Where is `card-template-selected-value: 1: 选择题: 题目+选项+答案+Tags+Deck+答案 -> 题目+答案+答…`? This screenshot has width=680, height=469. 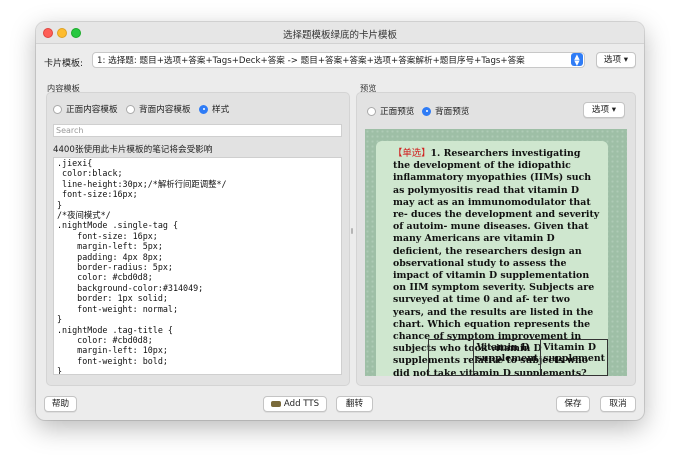
card-template-selected-value: 1: 选择题: 题目+选项+答案+Tags+Deck+答案 -> 题目+答案+答… is located at coordinates (311, 61).